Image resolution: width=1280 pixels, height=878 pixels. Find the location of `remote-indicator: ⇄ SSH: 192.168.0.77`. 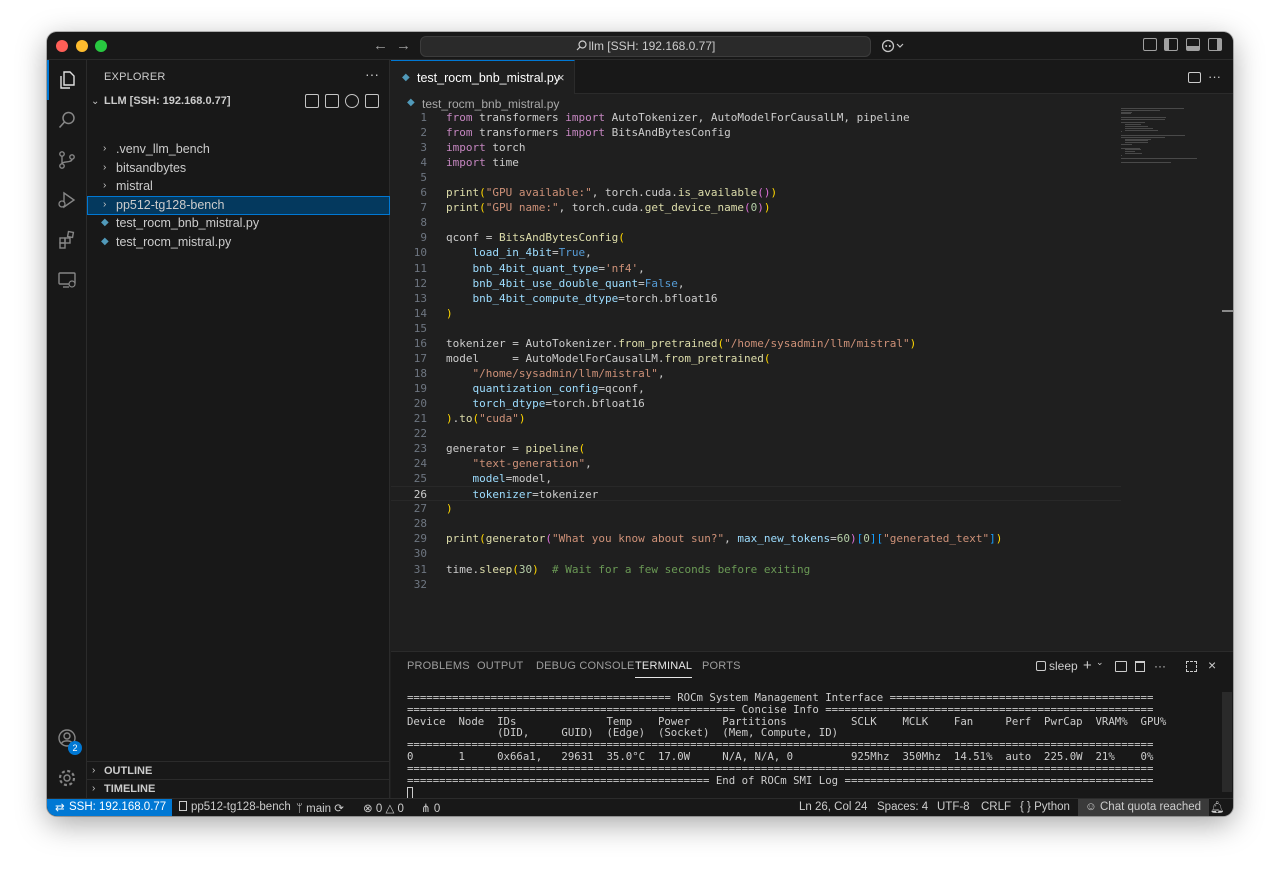

remote-indicator: ⇄ SSH: 192.168.0.77 is located at coordinates (109, 807).